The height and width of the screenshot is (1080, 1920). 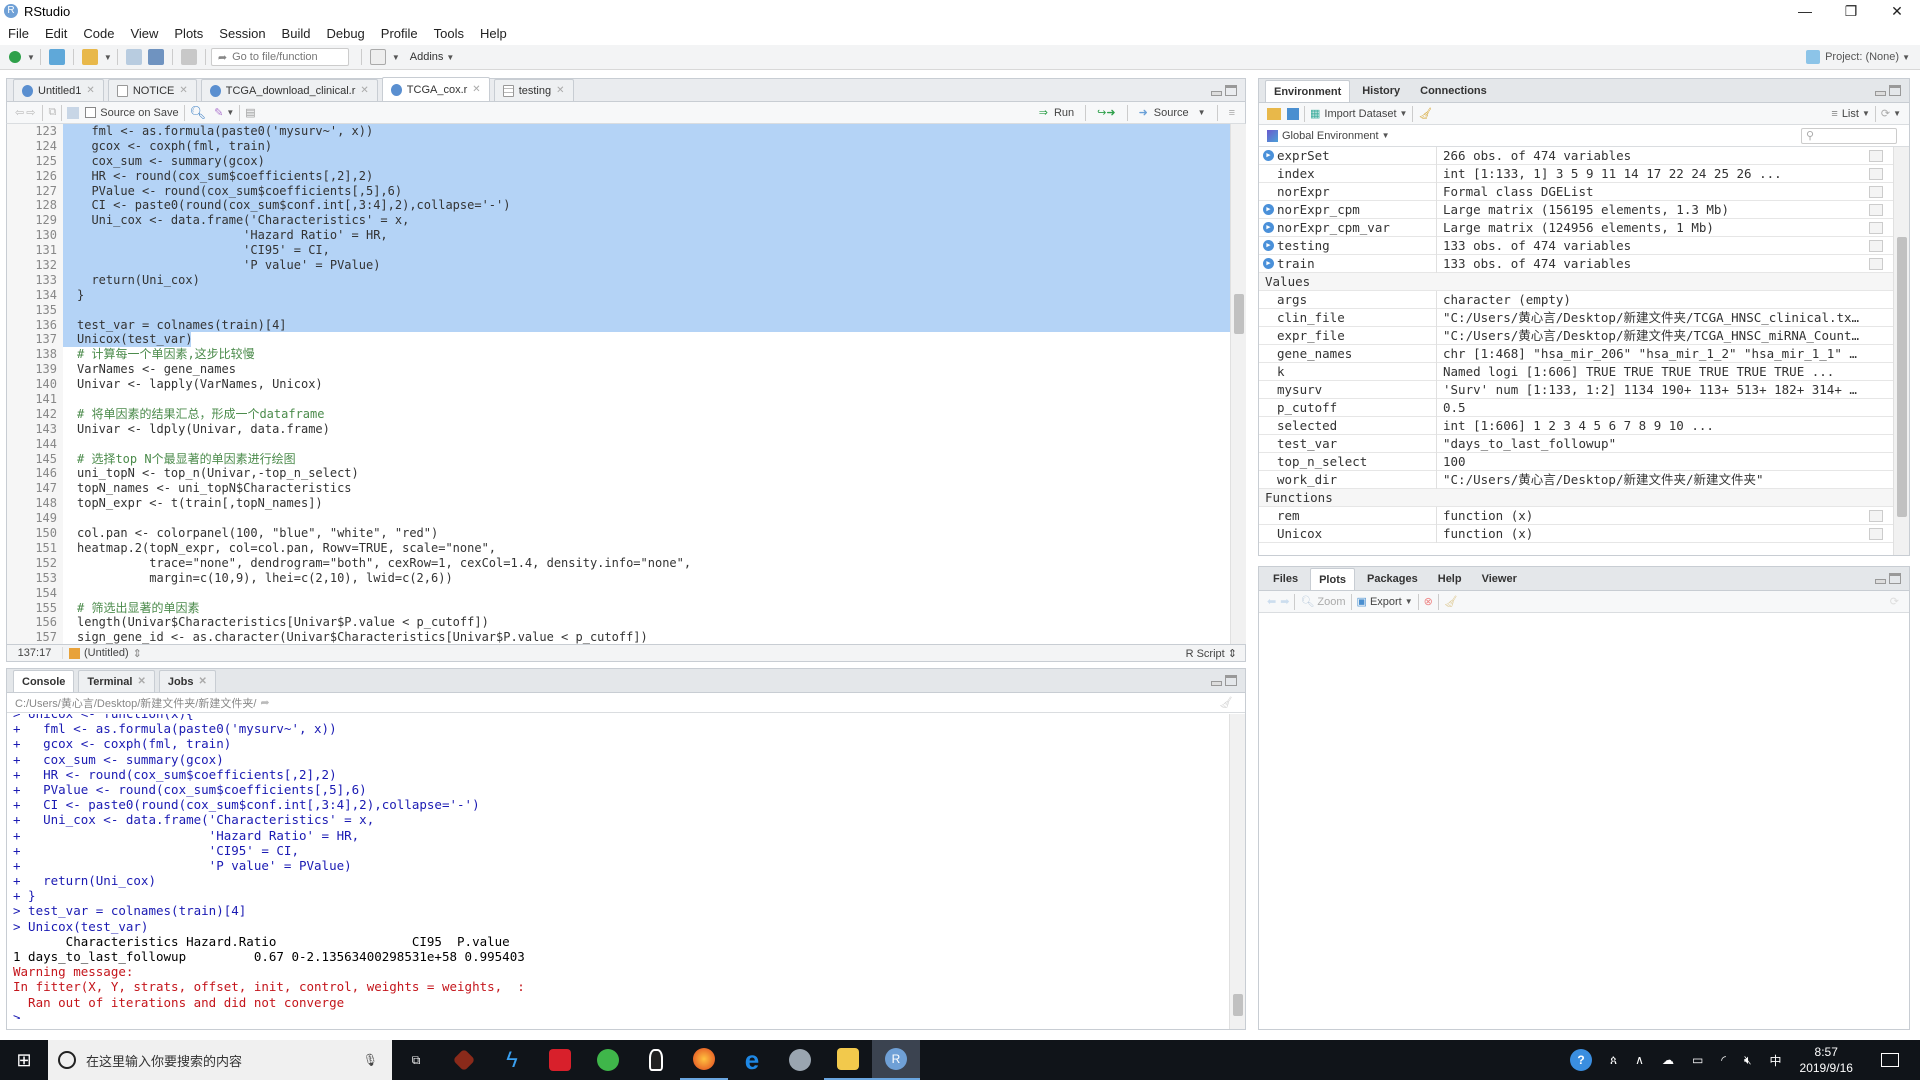 What do you see at coordinates (618, 608) in the screenshot?
I see `code-line: 155 # 筛选出显著的单因素` at bounding box center [618, 608].